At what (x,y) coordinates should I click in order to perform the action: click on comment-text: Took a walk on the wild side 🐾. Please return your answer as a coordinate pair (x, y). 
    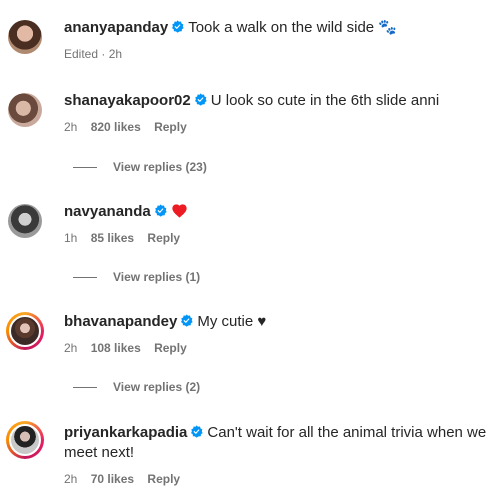
    Looking at the image, I should click on (292, 27).